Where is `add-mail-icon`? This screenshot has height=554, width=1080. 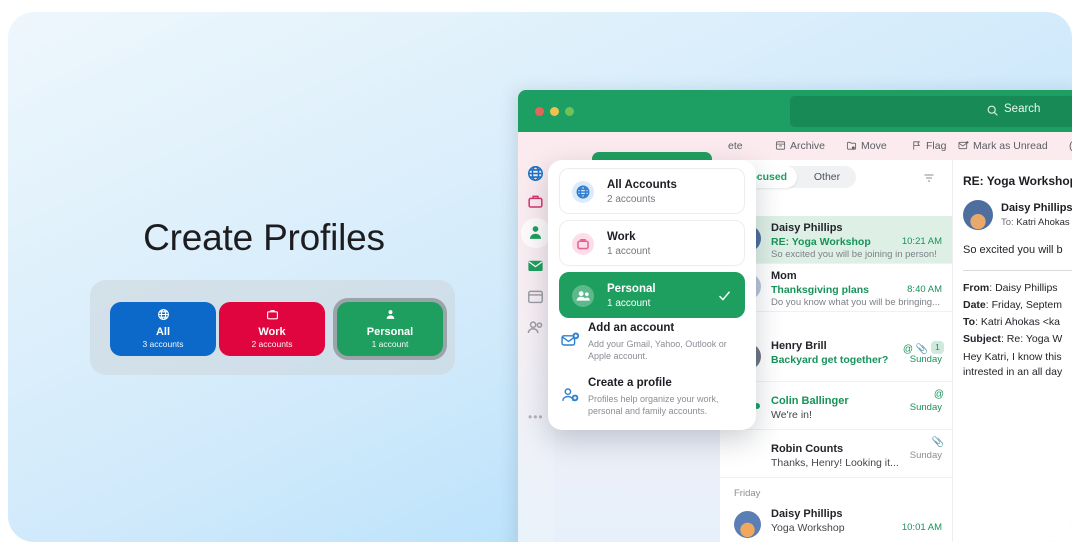 add-mail-icon is located at coordinates (570, 340).